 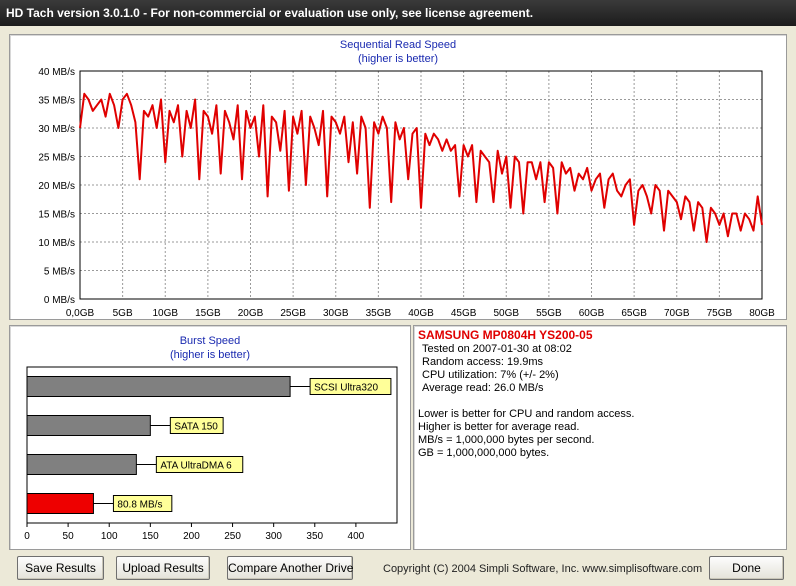 I want to click on x-tick-label: 0, so click(x=27, y=536).